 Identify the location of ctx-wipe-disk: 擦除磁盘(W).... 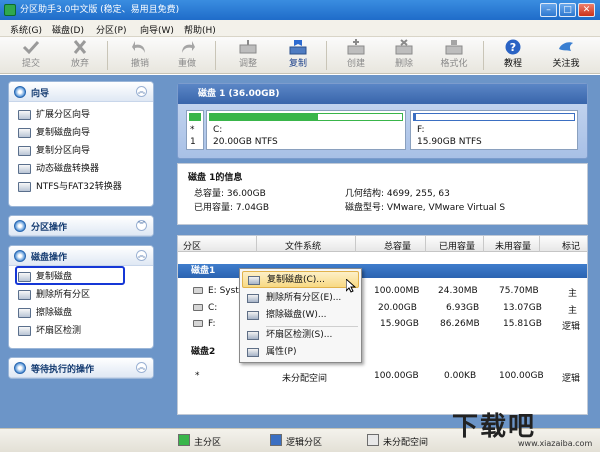
(300, 315).